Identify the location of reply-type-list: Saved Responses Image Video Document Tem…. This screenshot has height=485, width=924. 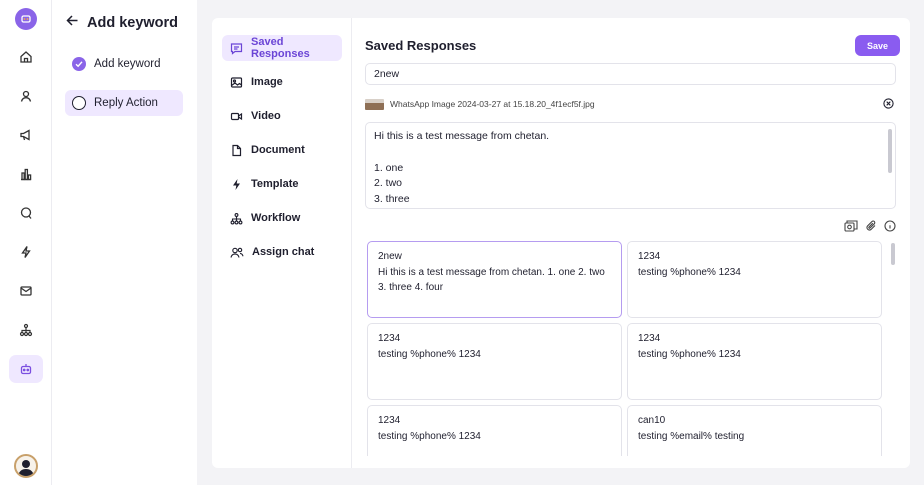
(282, 243).